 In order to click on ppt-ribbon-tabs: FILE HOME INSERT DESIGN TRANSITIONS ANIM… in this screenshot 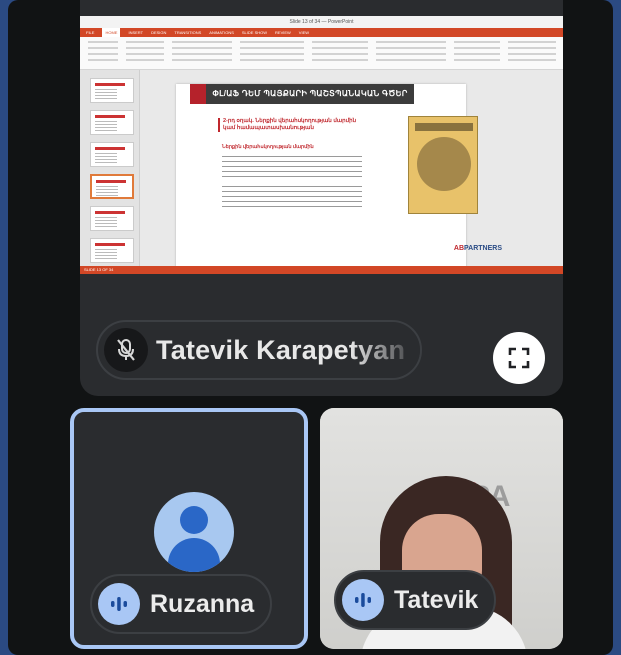, I will do `click(321, 32)`.